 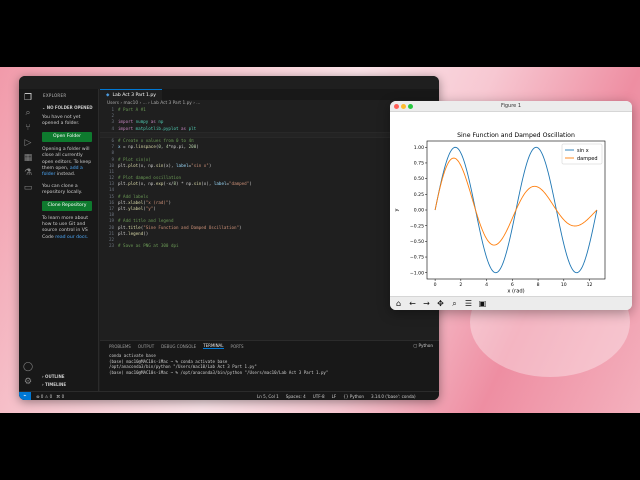 I want to click on y-axis-label: y, so click(x=397, y=209).